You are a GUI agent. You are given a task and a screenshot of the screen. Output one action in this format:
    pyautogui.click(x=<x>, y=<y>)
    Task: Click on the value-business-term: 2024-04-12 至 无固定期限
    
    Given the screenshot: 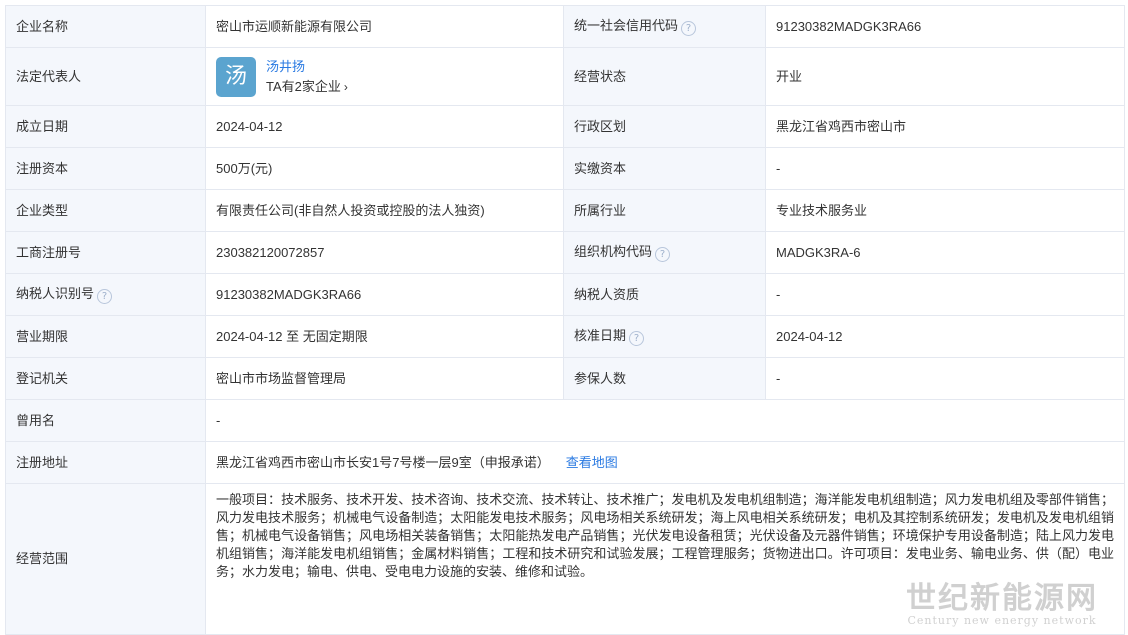 What is the action you would take?
    pyautogui.click(x=384, y=336)
    